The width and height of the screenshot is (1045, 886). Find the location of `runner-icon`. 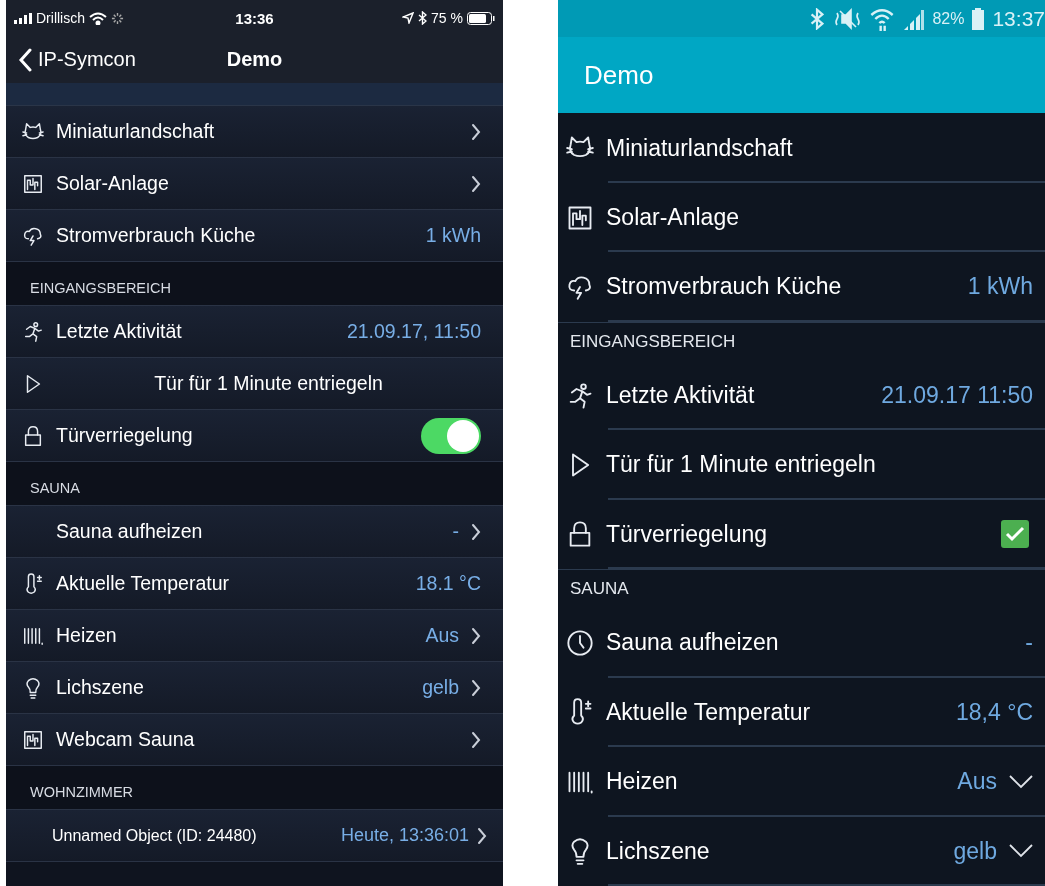

runner-icon is located at coordinates (33, 331).